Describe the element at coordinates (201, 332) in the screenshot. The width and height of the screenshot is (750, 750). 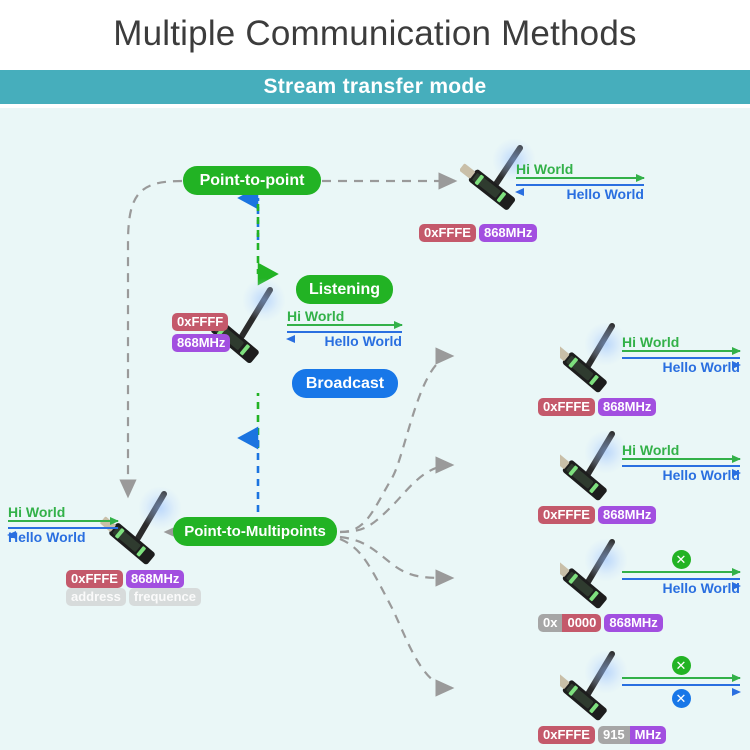
I see `device-center-hub-tags: 0xFFFF 868MHz` at that location.